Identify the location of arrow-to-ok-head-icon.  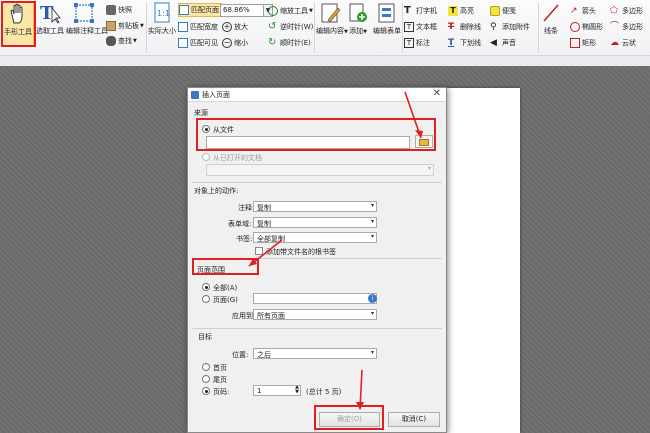
(360, 406).